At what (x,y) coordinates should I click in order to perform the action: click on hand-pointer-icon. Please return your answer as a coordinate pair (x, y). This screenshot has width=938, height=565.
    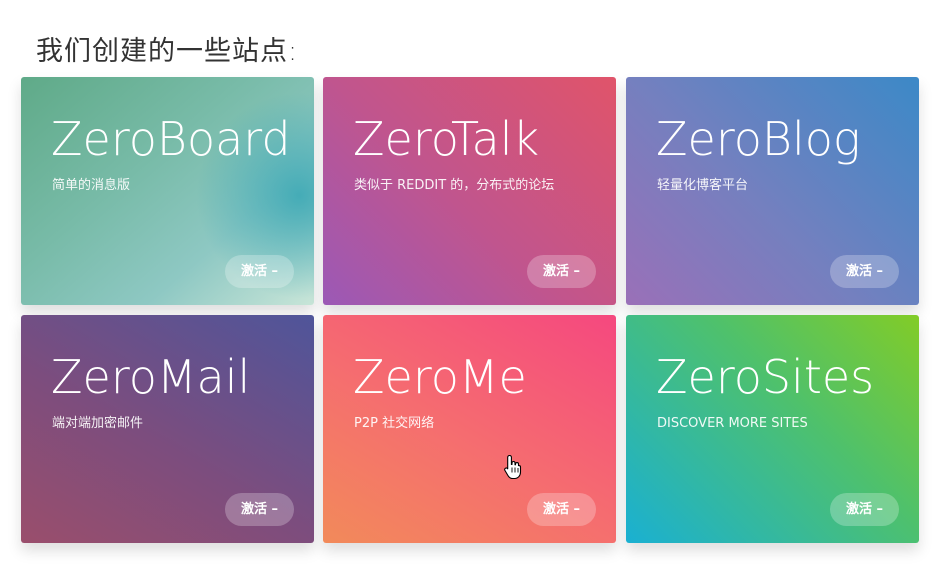
    Looking at the image, I should click on (513, 467).